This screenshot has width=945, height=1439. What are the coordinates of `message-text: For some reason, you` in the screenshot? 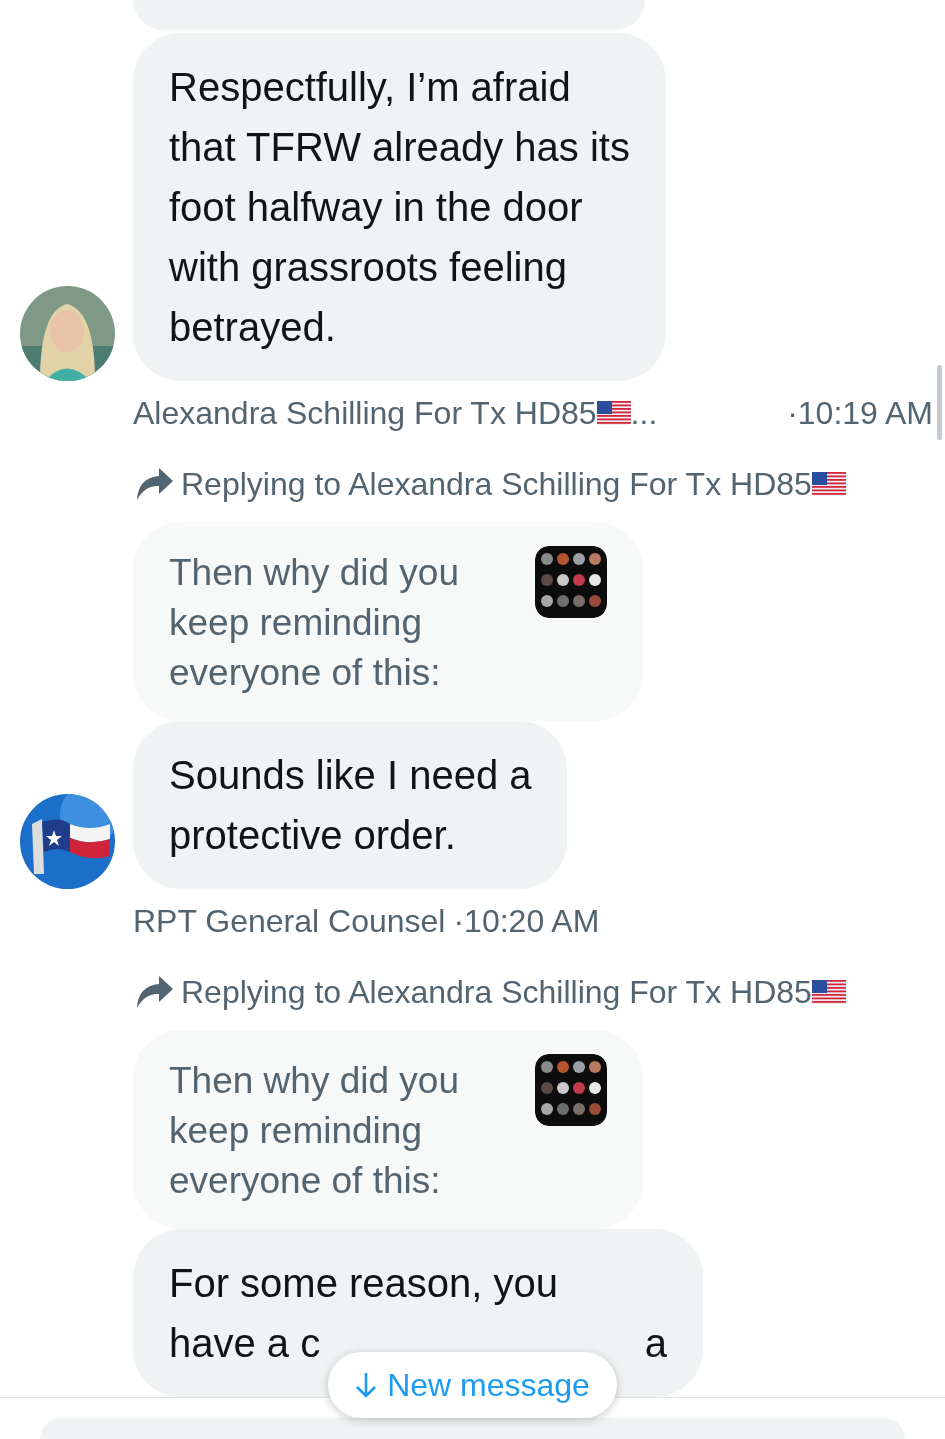 It's located at (364, 1283).